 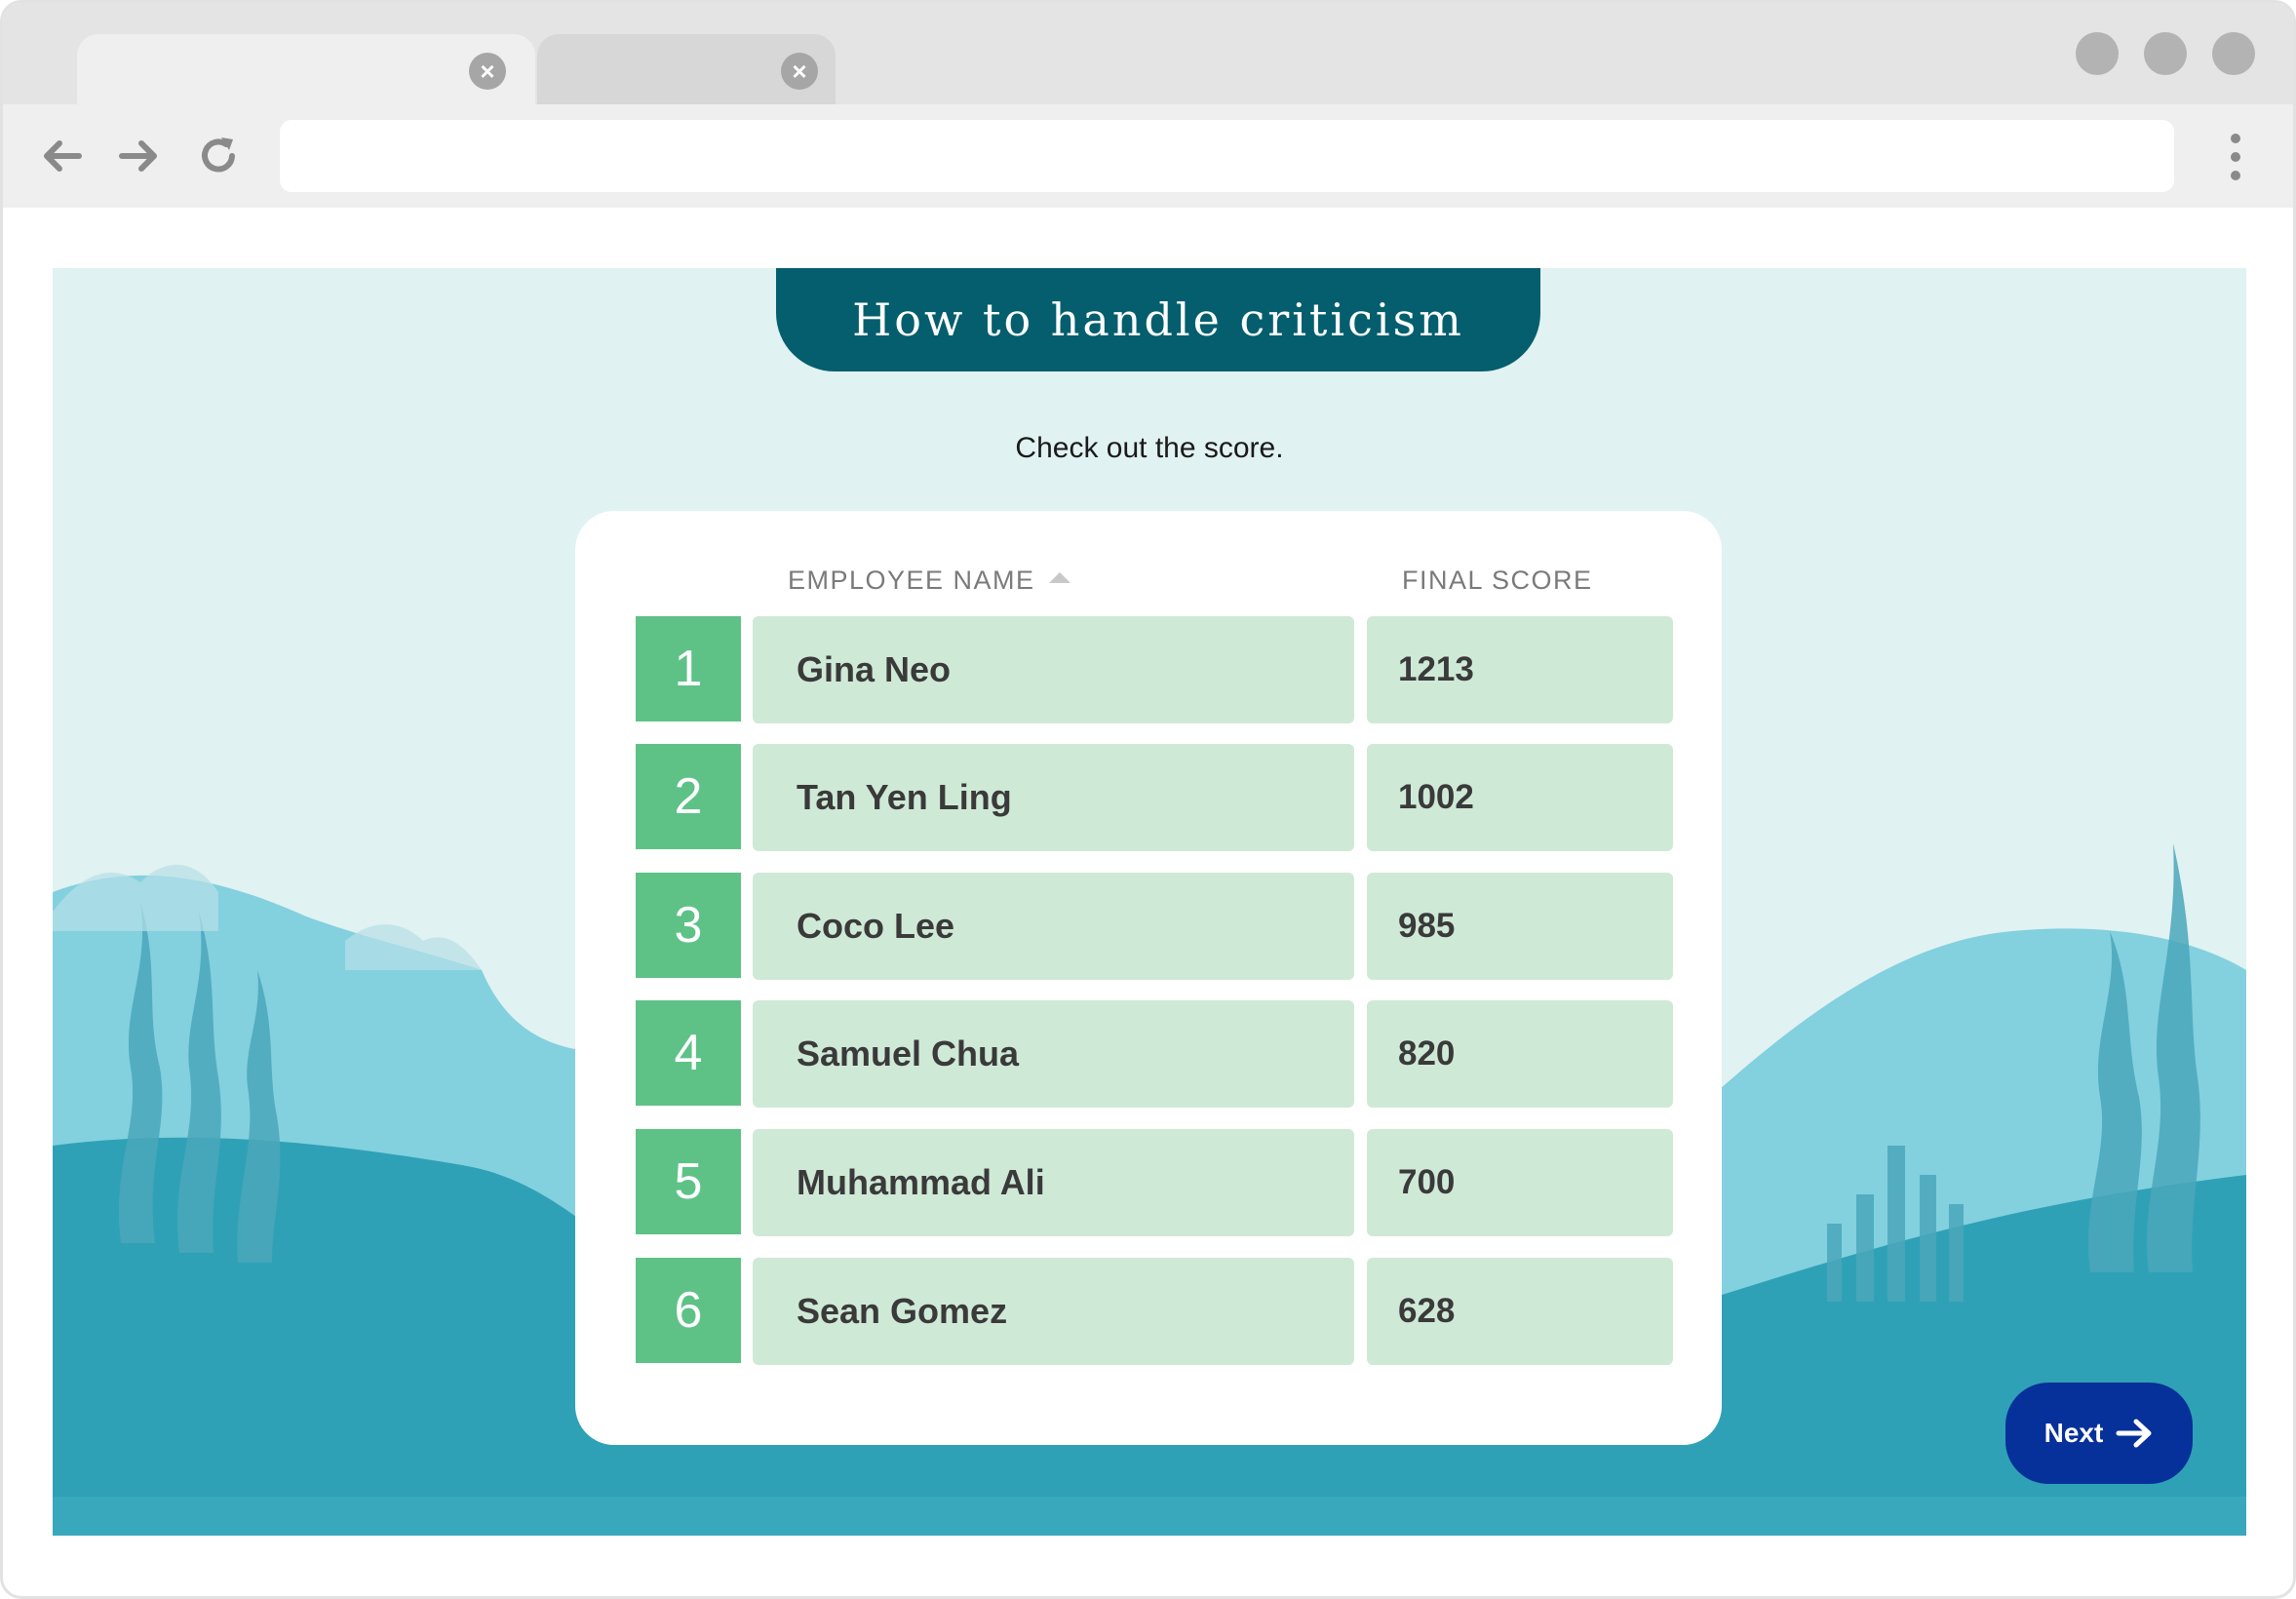 What do you see at coordinates (1520, 926) in the screenshot?
I see `final-score-cell: 985` at bounding box center [1520, 926].